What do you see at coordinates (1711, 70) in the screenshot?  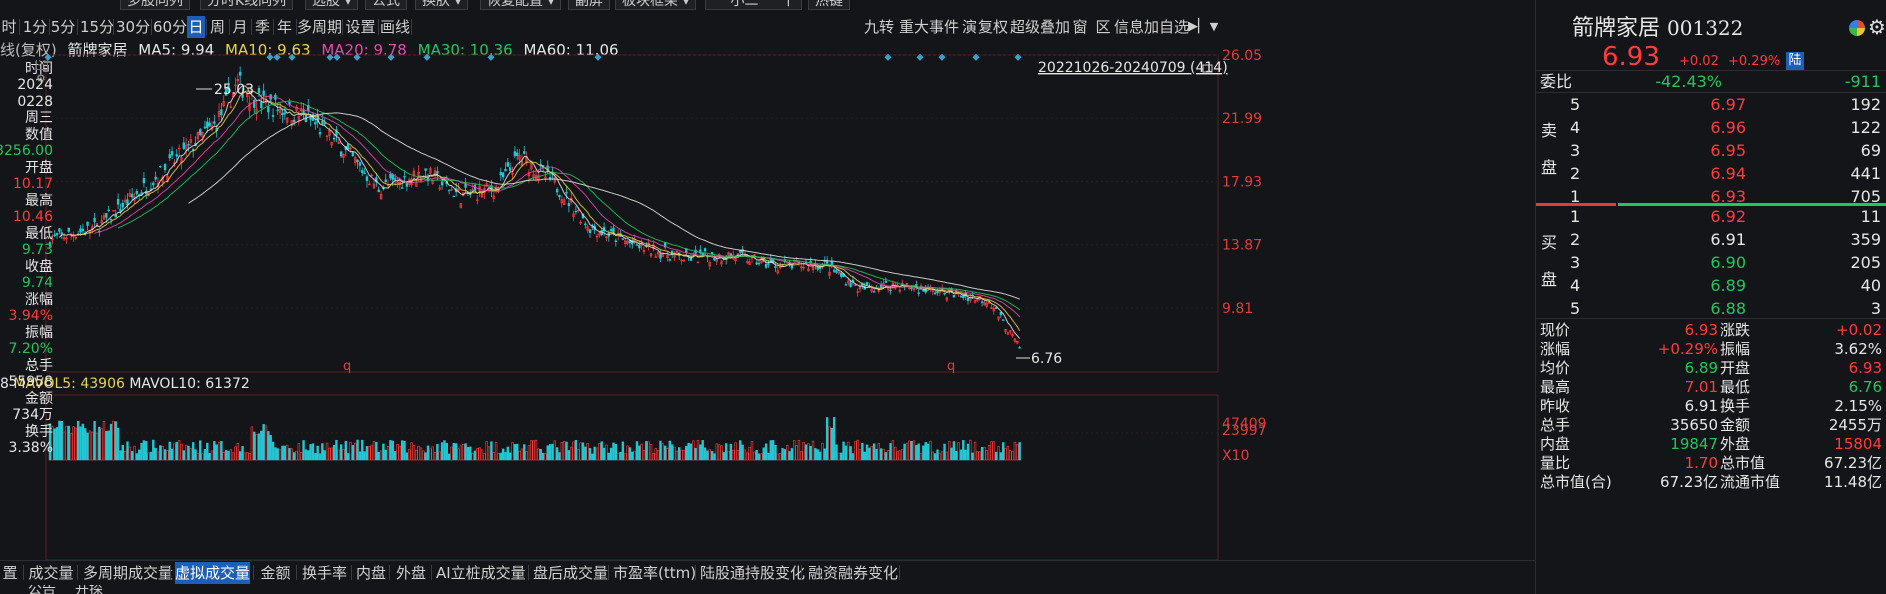 I see `divider` at bounding box center [1711, 70].